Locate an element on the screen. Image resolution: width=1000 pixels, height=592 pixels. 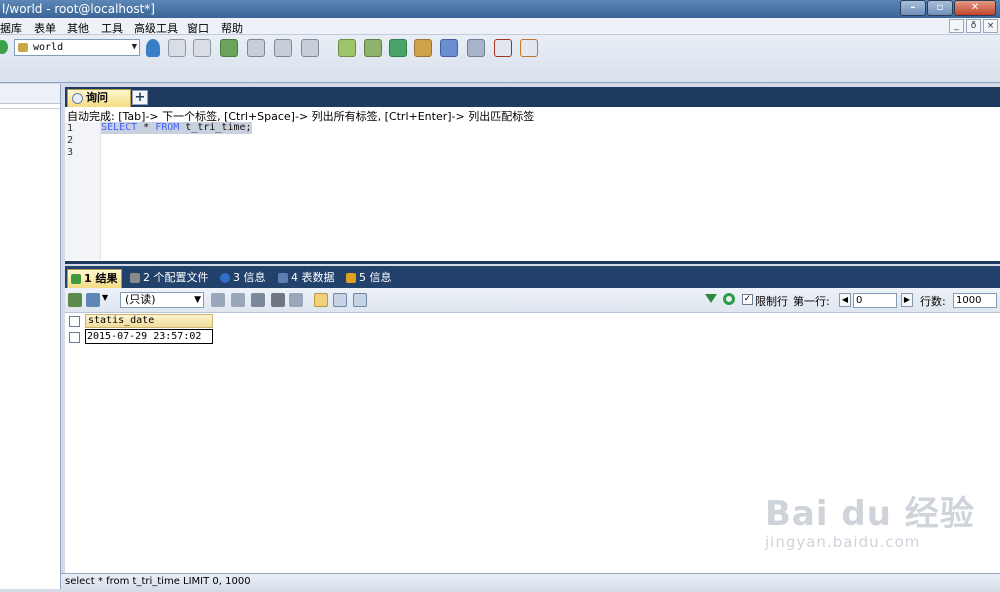
refresh-icon is located at coordinates (4, 47).